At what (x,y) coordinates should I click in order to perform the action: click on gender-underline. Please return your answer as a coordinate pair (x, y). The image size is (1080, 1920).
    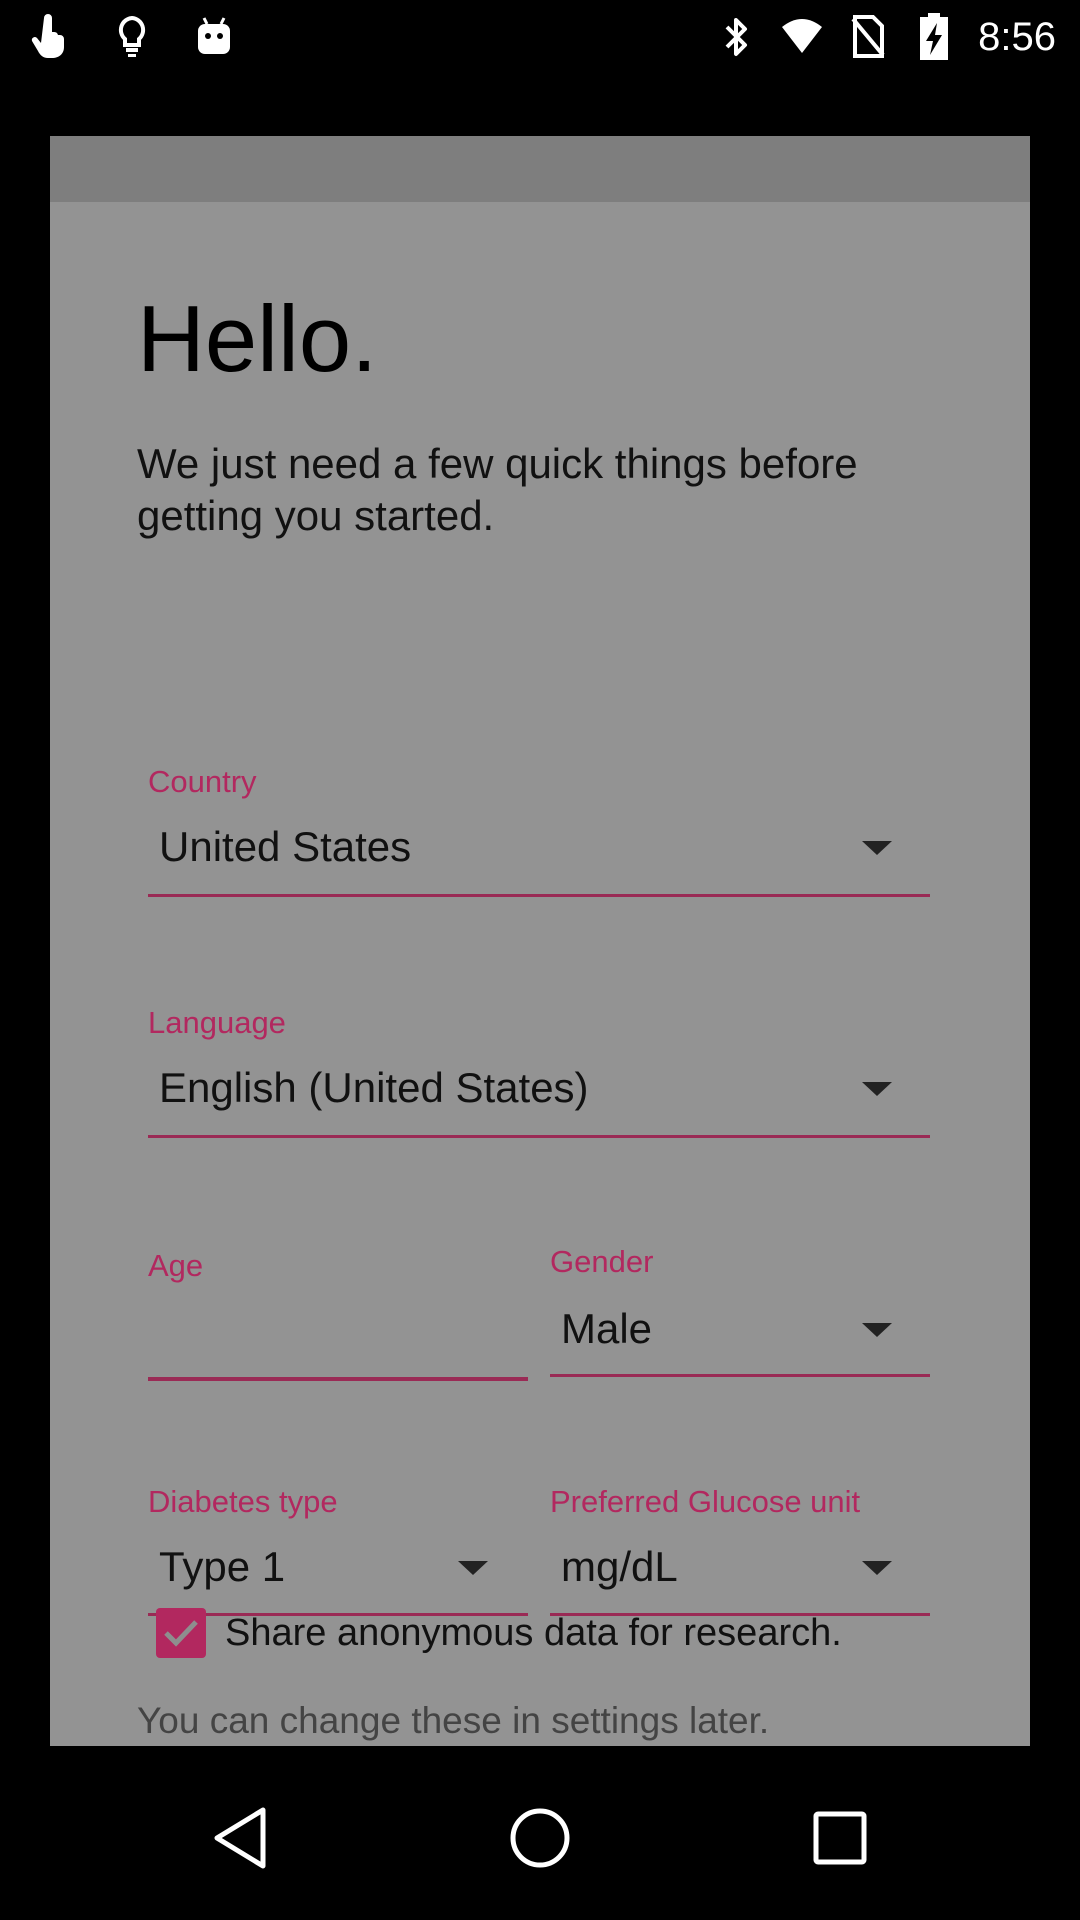
    Looking at the image, I should click on (740, 1375).